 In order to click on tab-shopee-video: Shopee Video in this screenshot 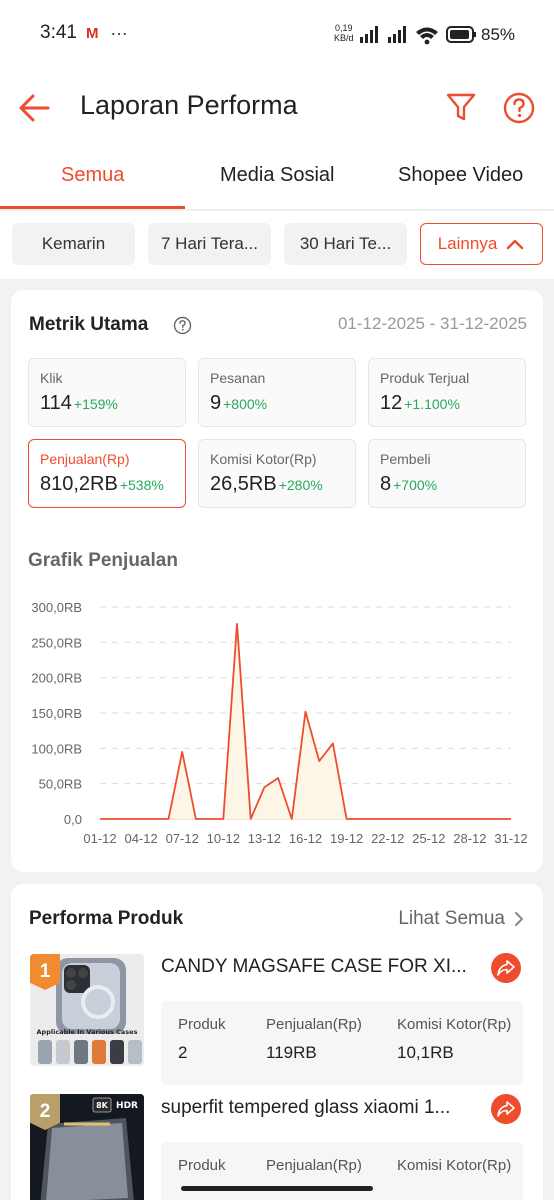, I will do `click(460, 175)`.